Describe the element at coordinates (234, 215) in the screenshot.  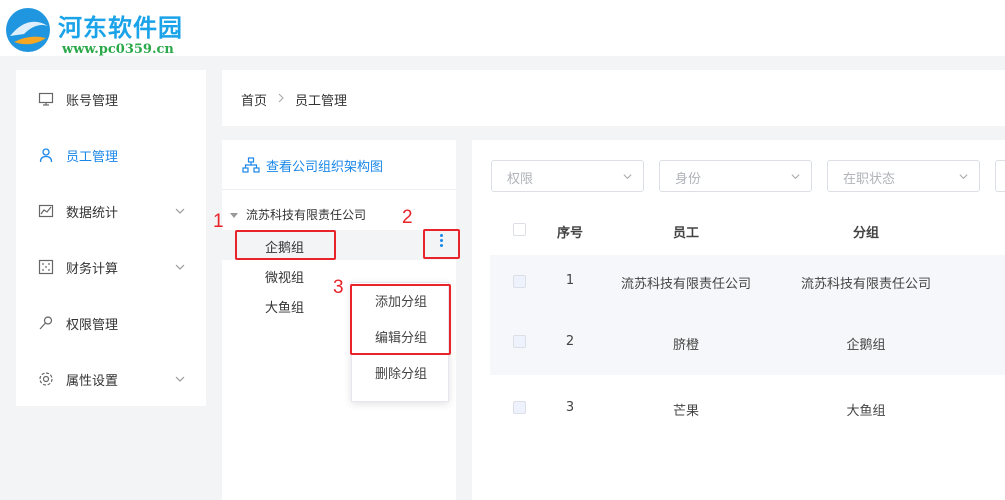
I see `caret-down-icon` at that location.